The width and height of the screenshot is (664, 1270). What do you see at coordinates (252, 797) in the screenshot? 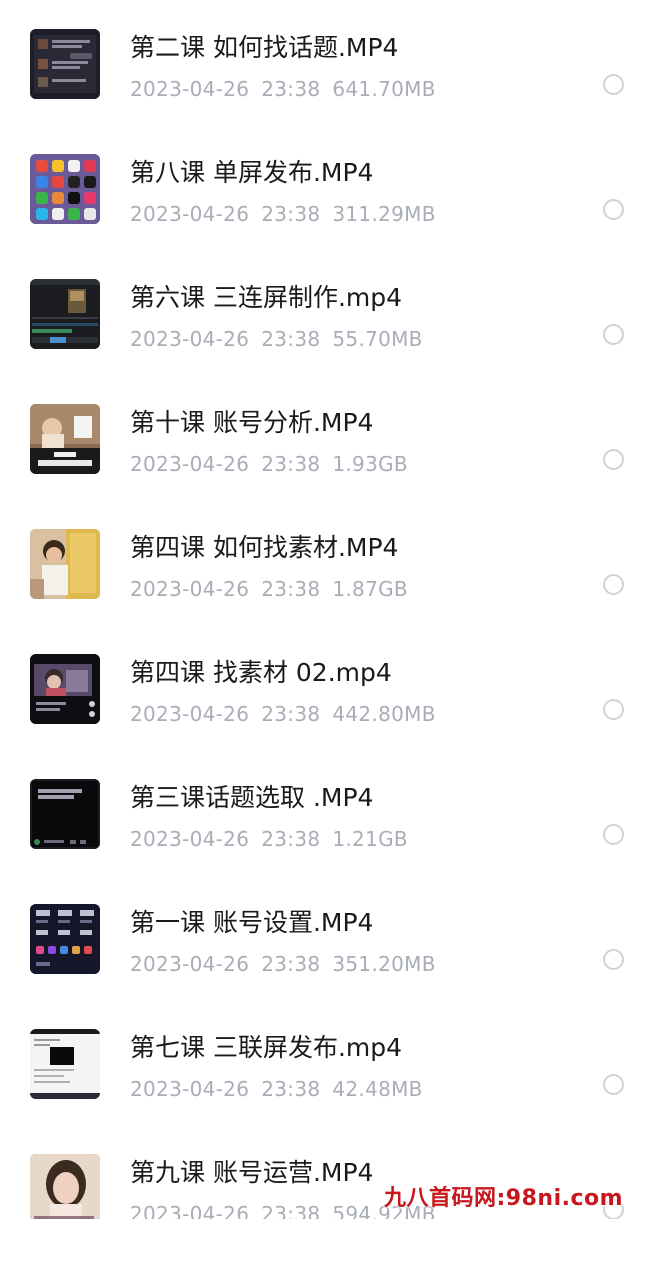
I see `file-name: 第三课话题选取 .MP4` at bounding box center [252, 797].